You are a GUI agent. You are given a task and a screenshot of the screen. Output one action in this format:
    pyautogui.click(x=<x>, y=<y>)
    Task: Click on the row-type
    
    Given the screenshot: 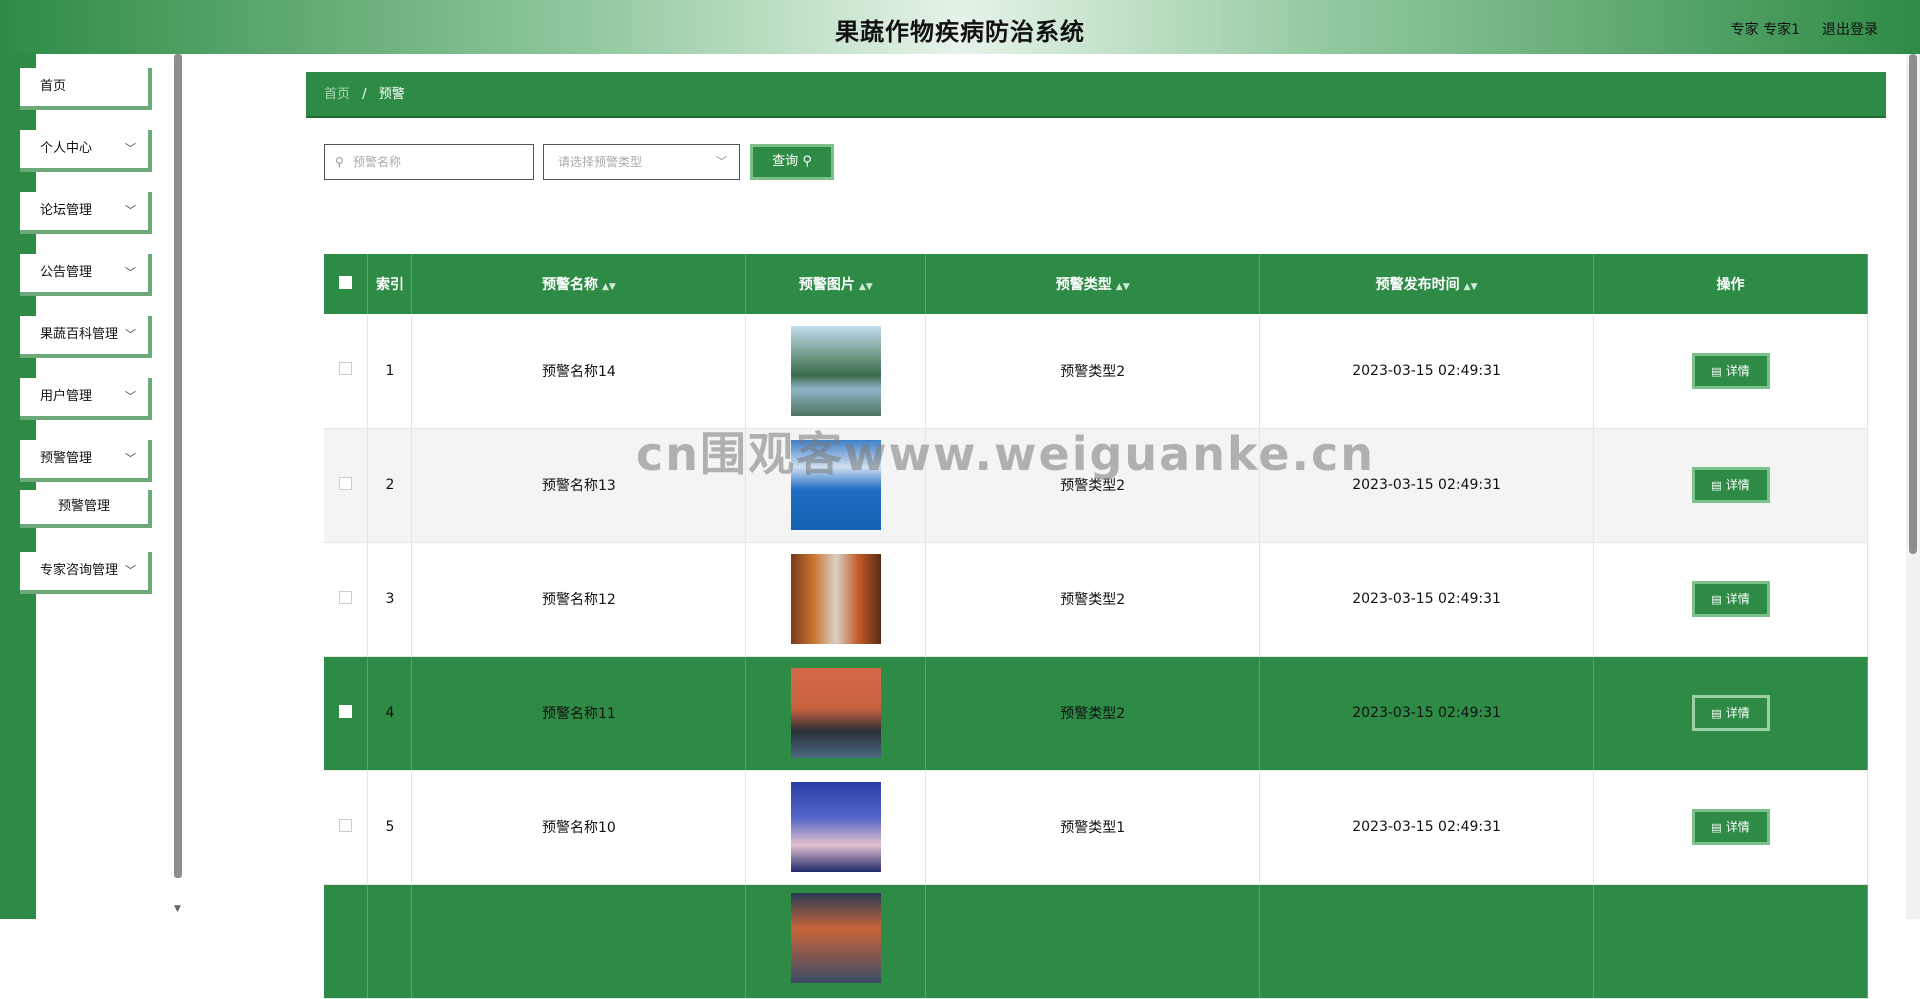 What is the action you would take?
    pyautogui.click(x=1093, y=941)
    